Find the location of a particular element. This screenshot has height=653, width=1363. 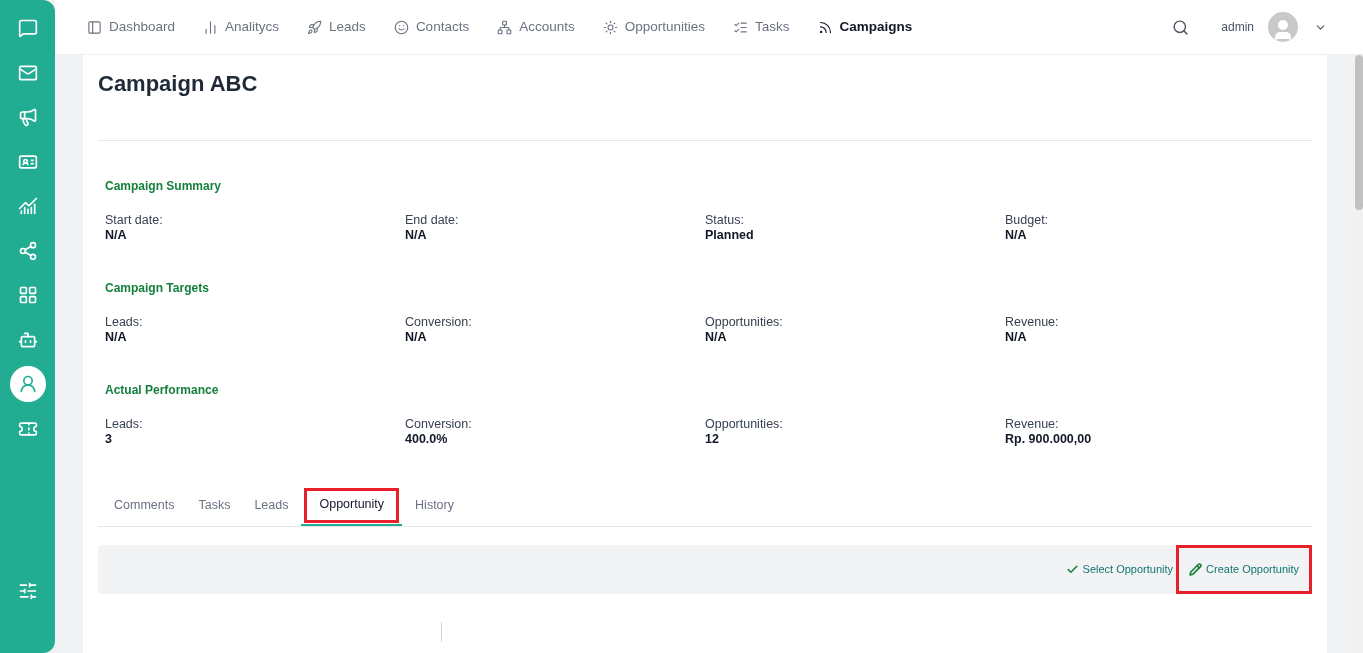

field-value: 12 is located at coordinates (712, 439).